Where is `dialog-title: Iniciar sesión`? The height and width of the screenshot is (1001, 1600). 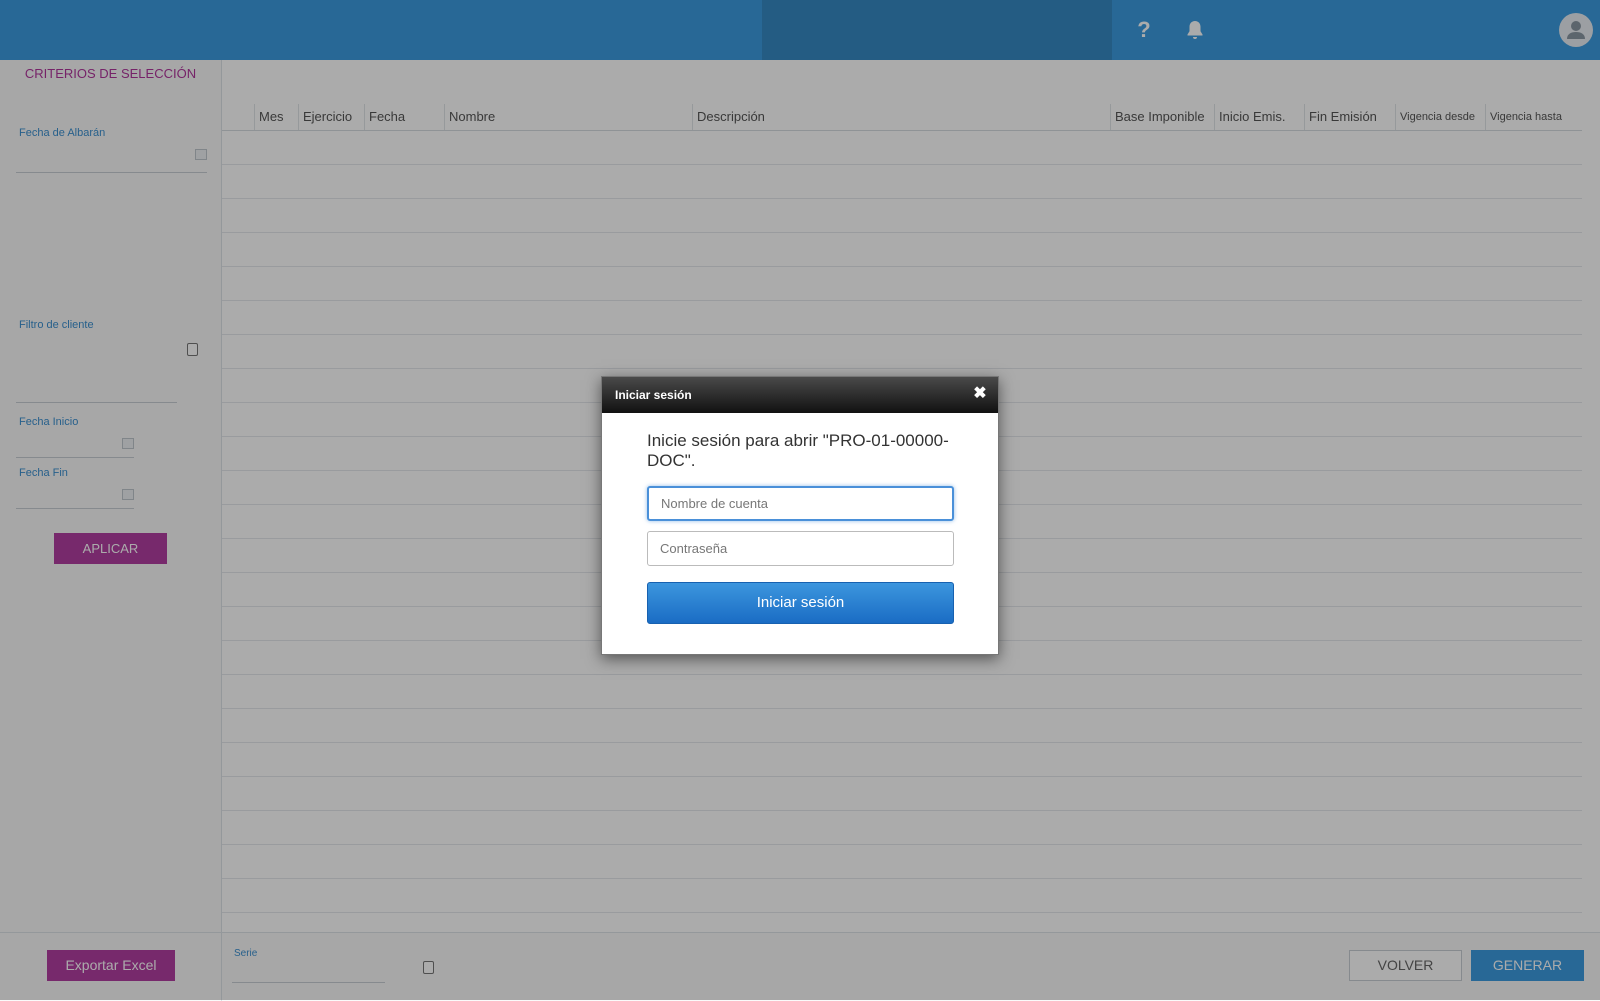 dialog-title: Iniciar sesión is located at coordinates (653, 395).